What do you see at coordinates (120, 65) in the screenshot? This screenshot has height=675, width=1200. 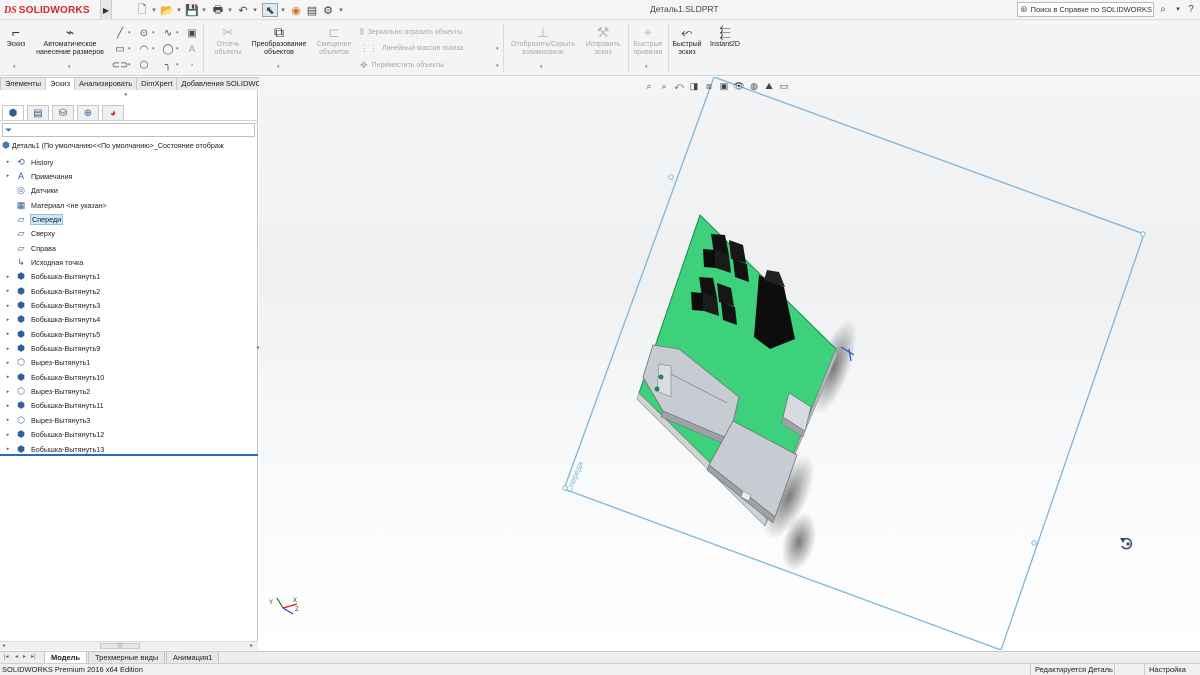 I see `slot-icon: ⊂⊃` at bounding box center [120, 65].